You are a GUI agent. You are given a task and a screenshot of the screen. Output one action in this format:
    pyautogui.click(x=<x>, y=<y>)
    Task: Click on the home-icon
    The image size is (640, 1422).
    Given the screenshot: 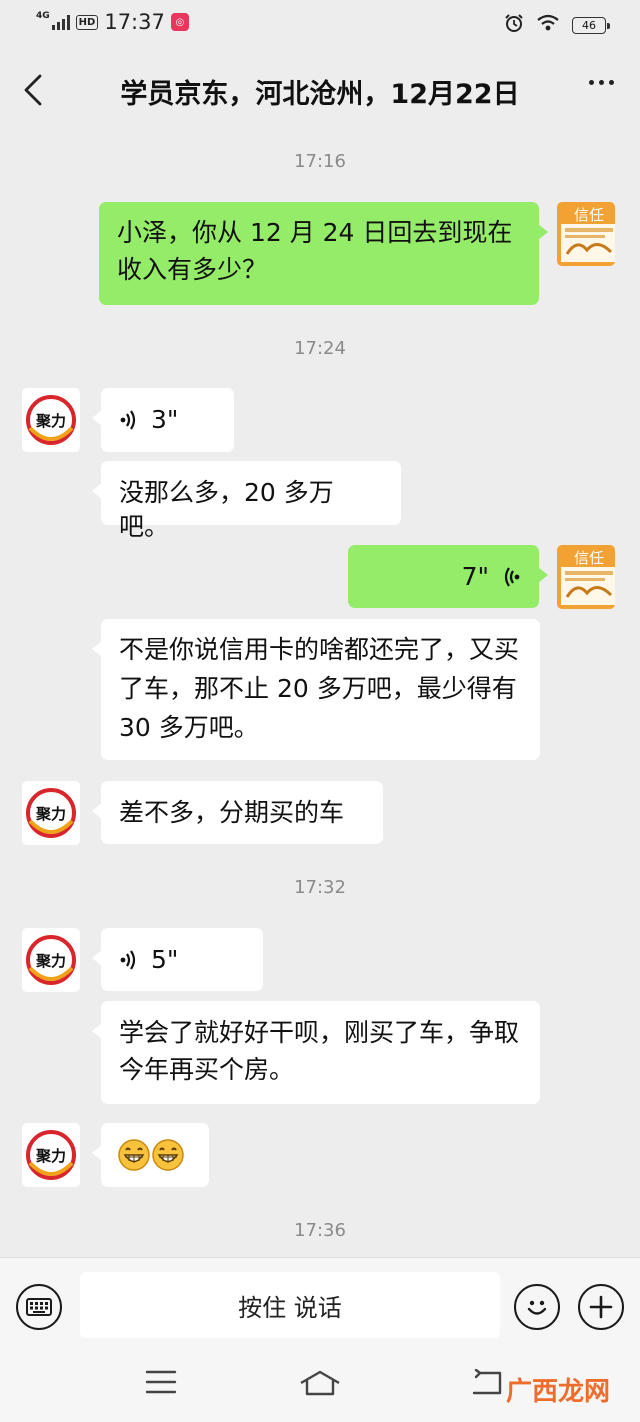 What is the action you would take?
    pyautogui.click(x=320, y=1383)
    